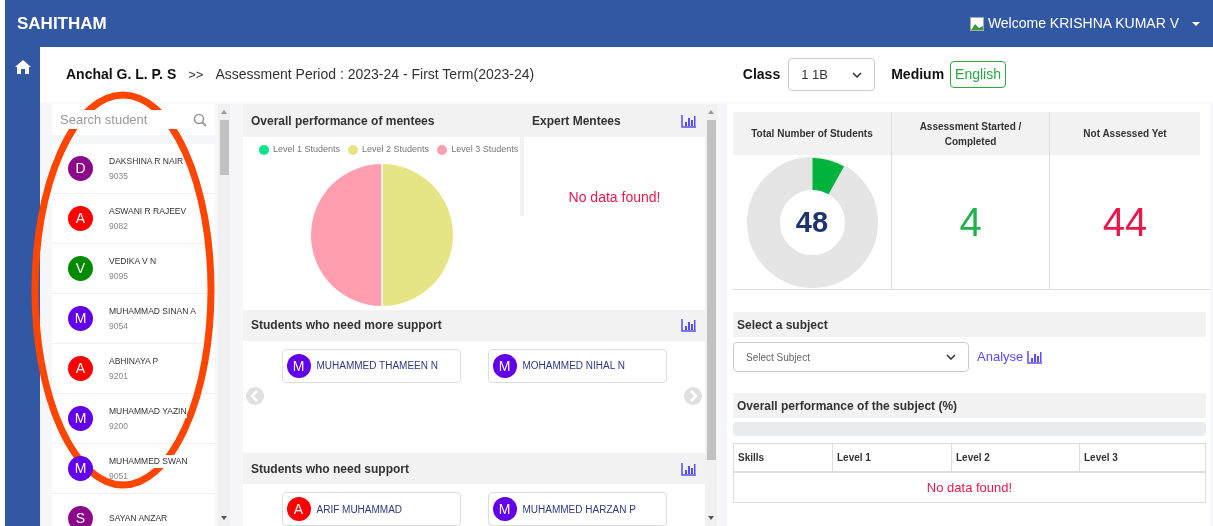 The height and width of the screenshot is (526, 1213). I want to click on legend-label: Level 1 Students, so click(307, 150).